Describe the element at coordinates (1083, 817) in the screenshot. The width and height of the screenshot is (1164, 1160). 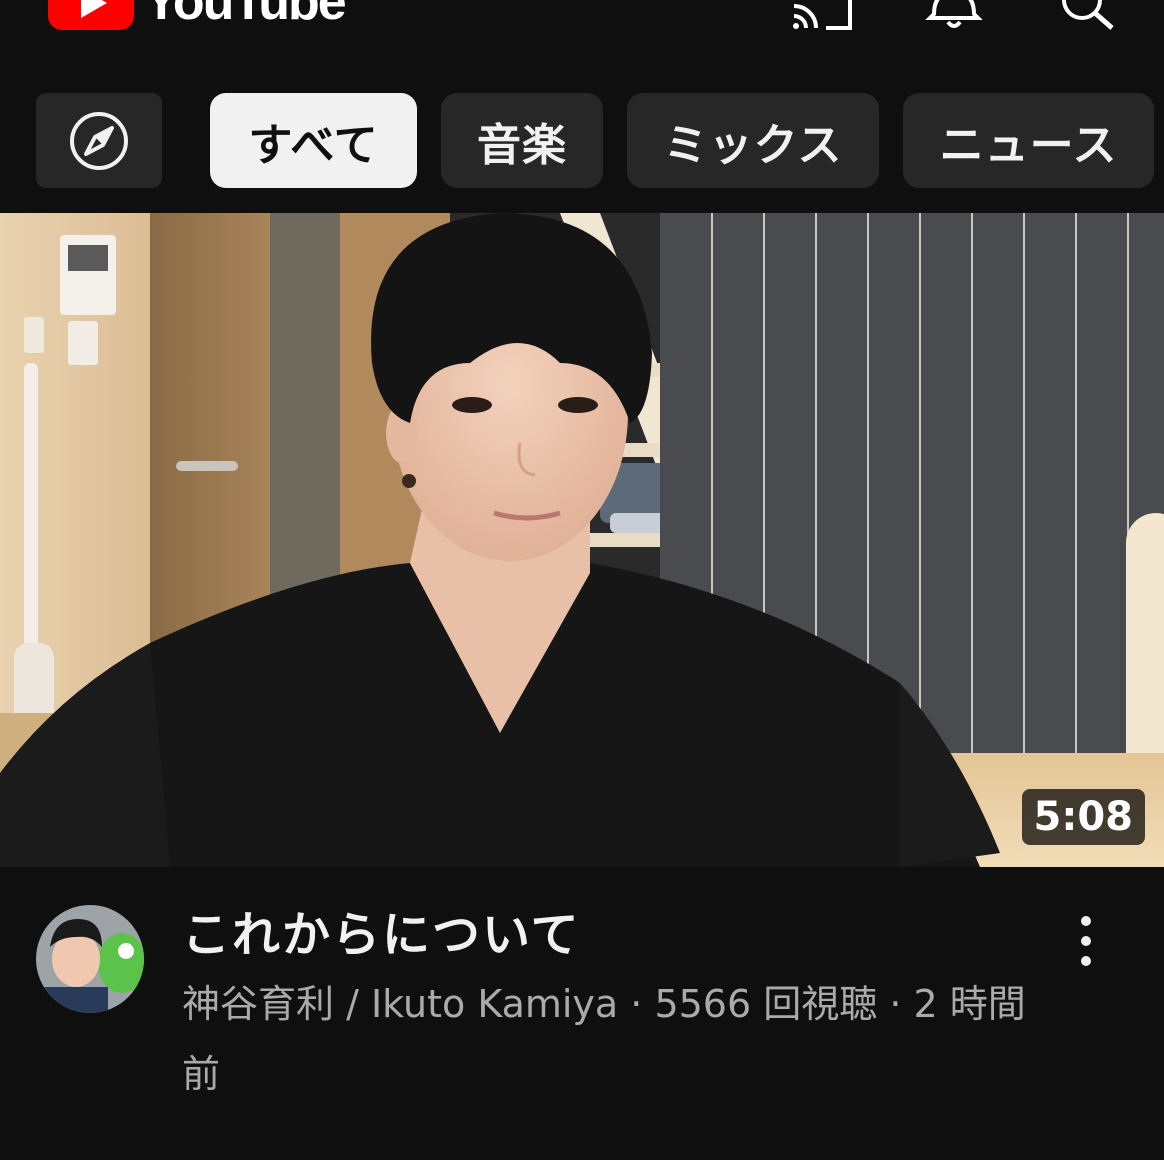
I see `duration-badge: 5:08` at that location.